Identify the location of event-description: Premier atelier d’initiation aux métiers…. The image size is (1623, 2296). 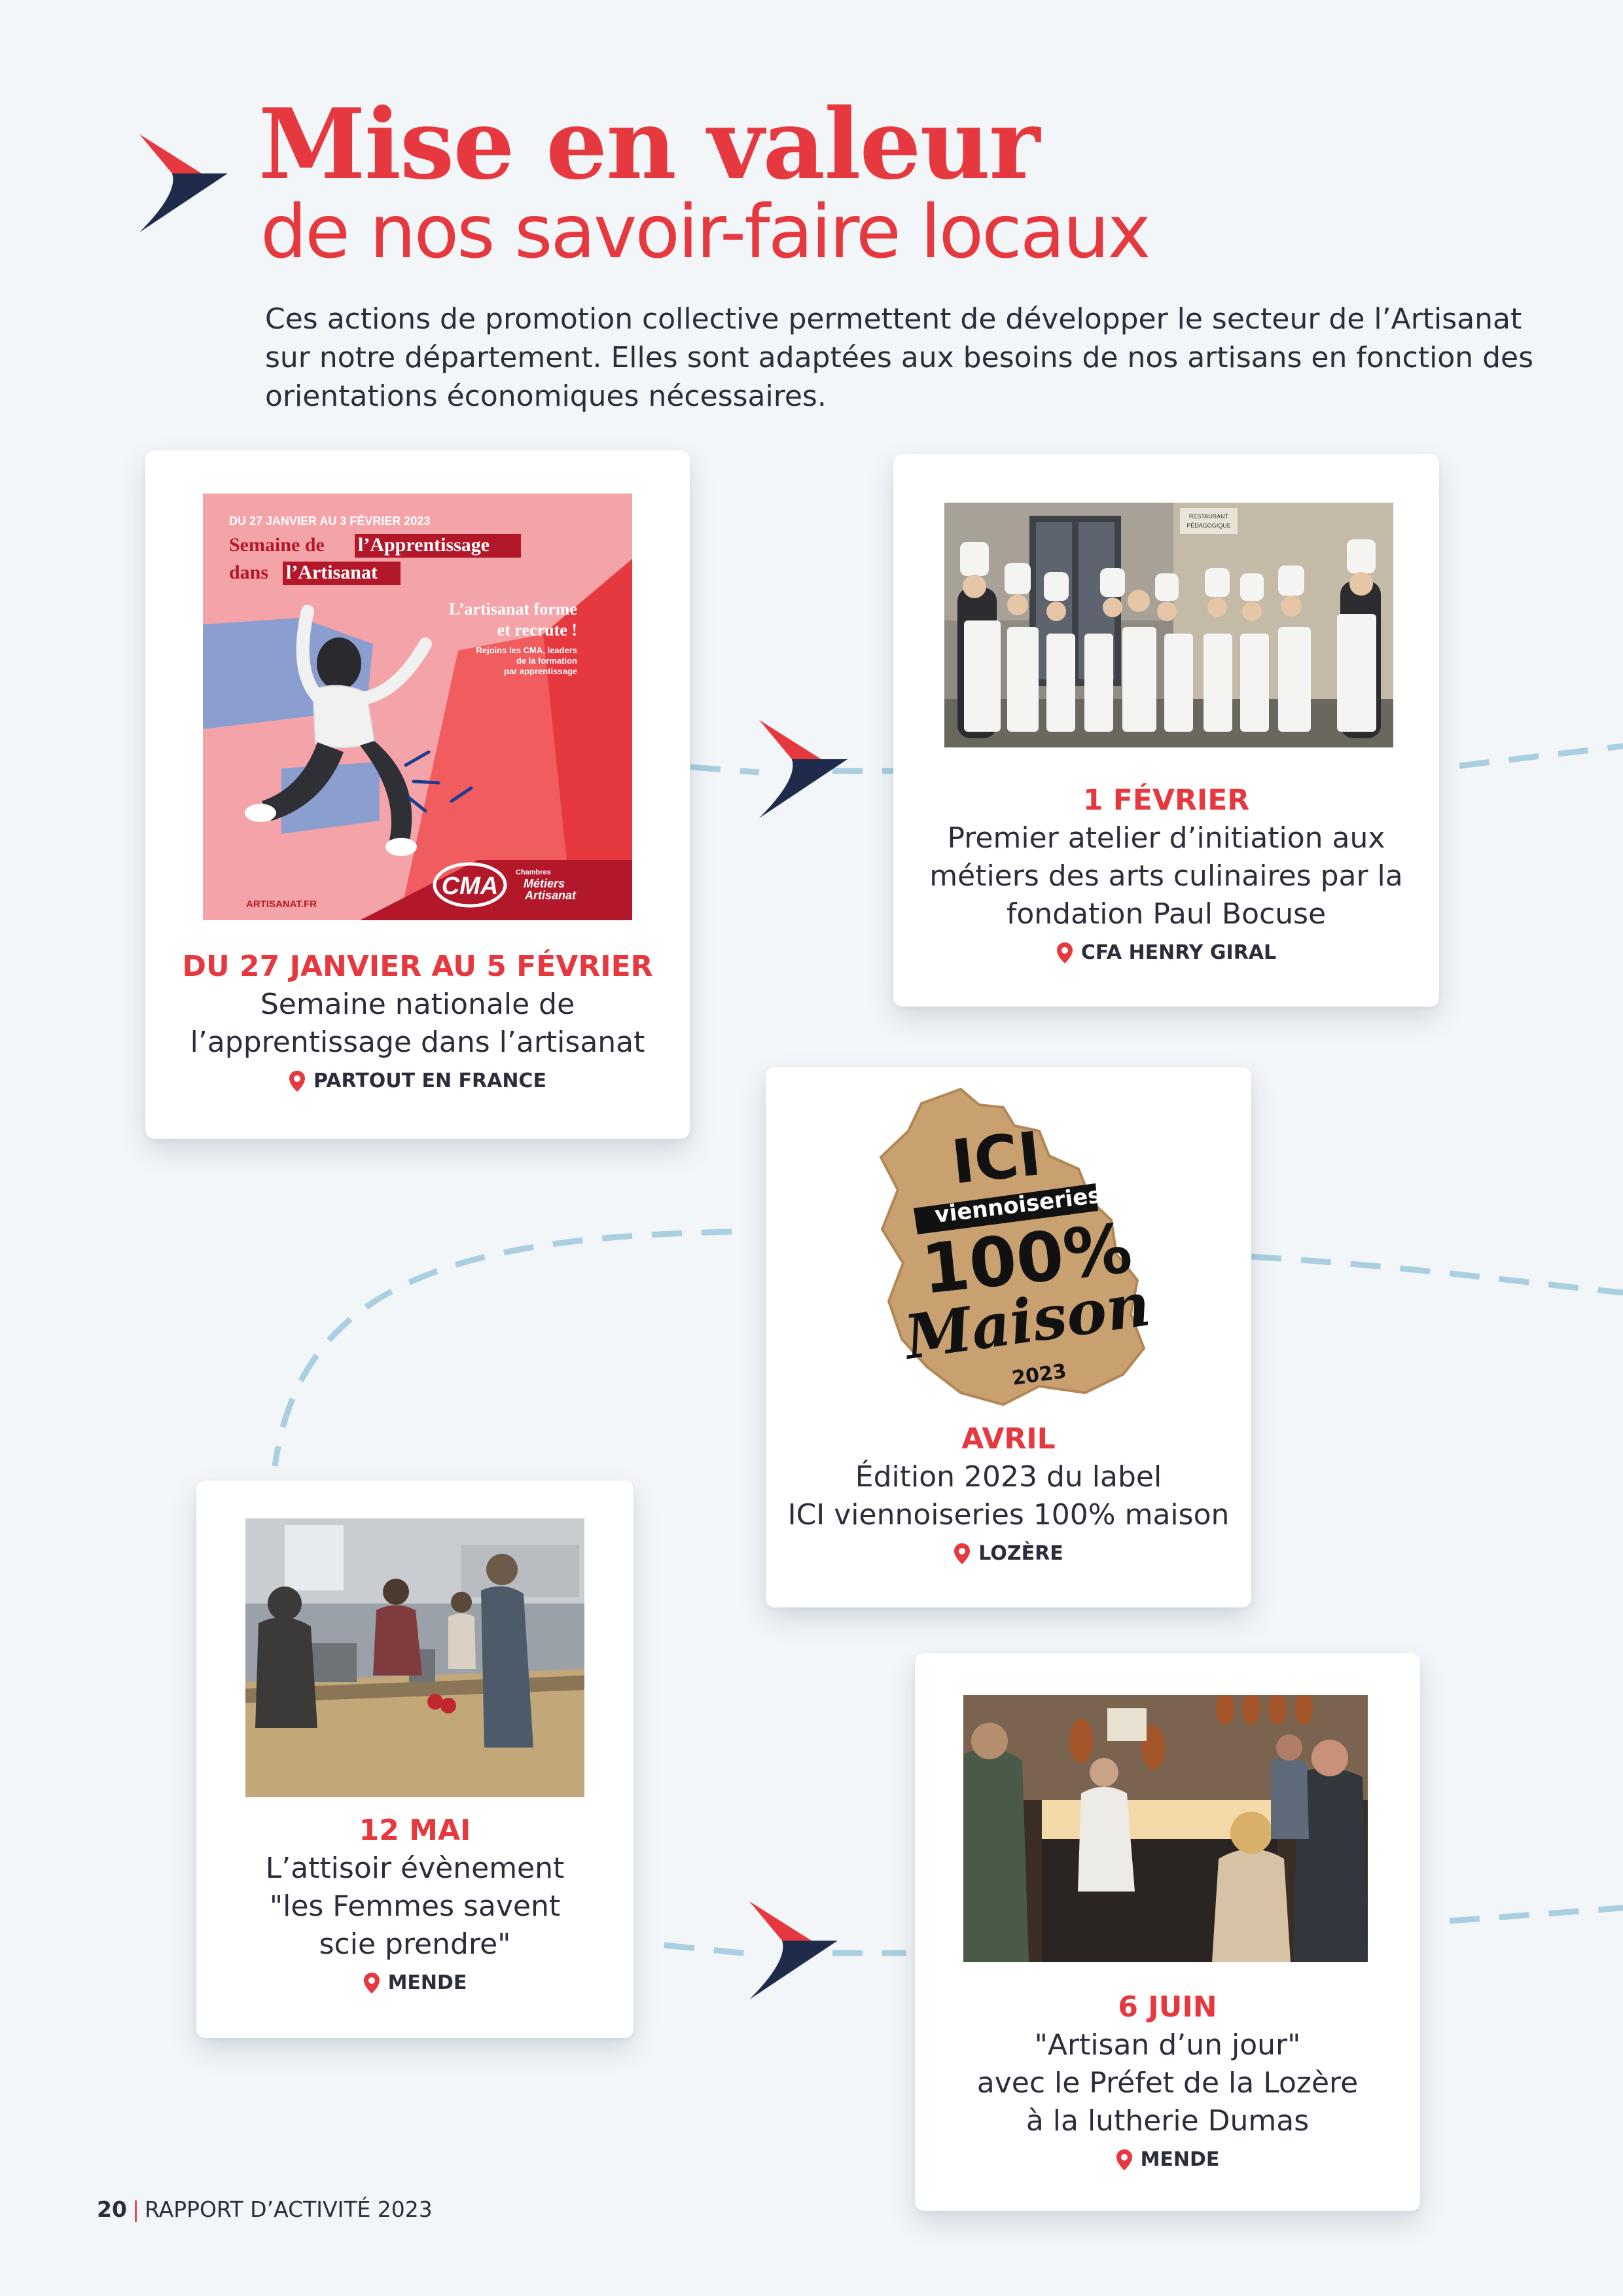
(1166, 876).